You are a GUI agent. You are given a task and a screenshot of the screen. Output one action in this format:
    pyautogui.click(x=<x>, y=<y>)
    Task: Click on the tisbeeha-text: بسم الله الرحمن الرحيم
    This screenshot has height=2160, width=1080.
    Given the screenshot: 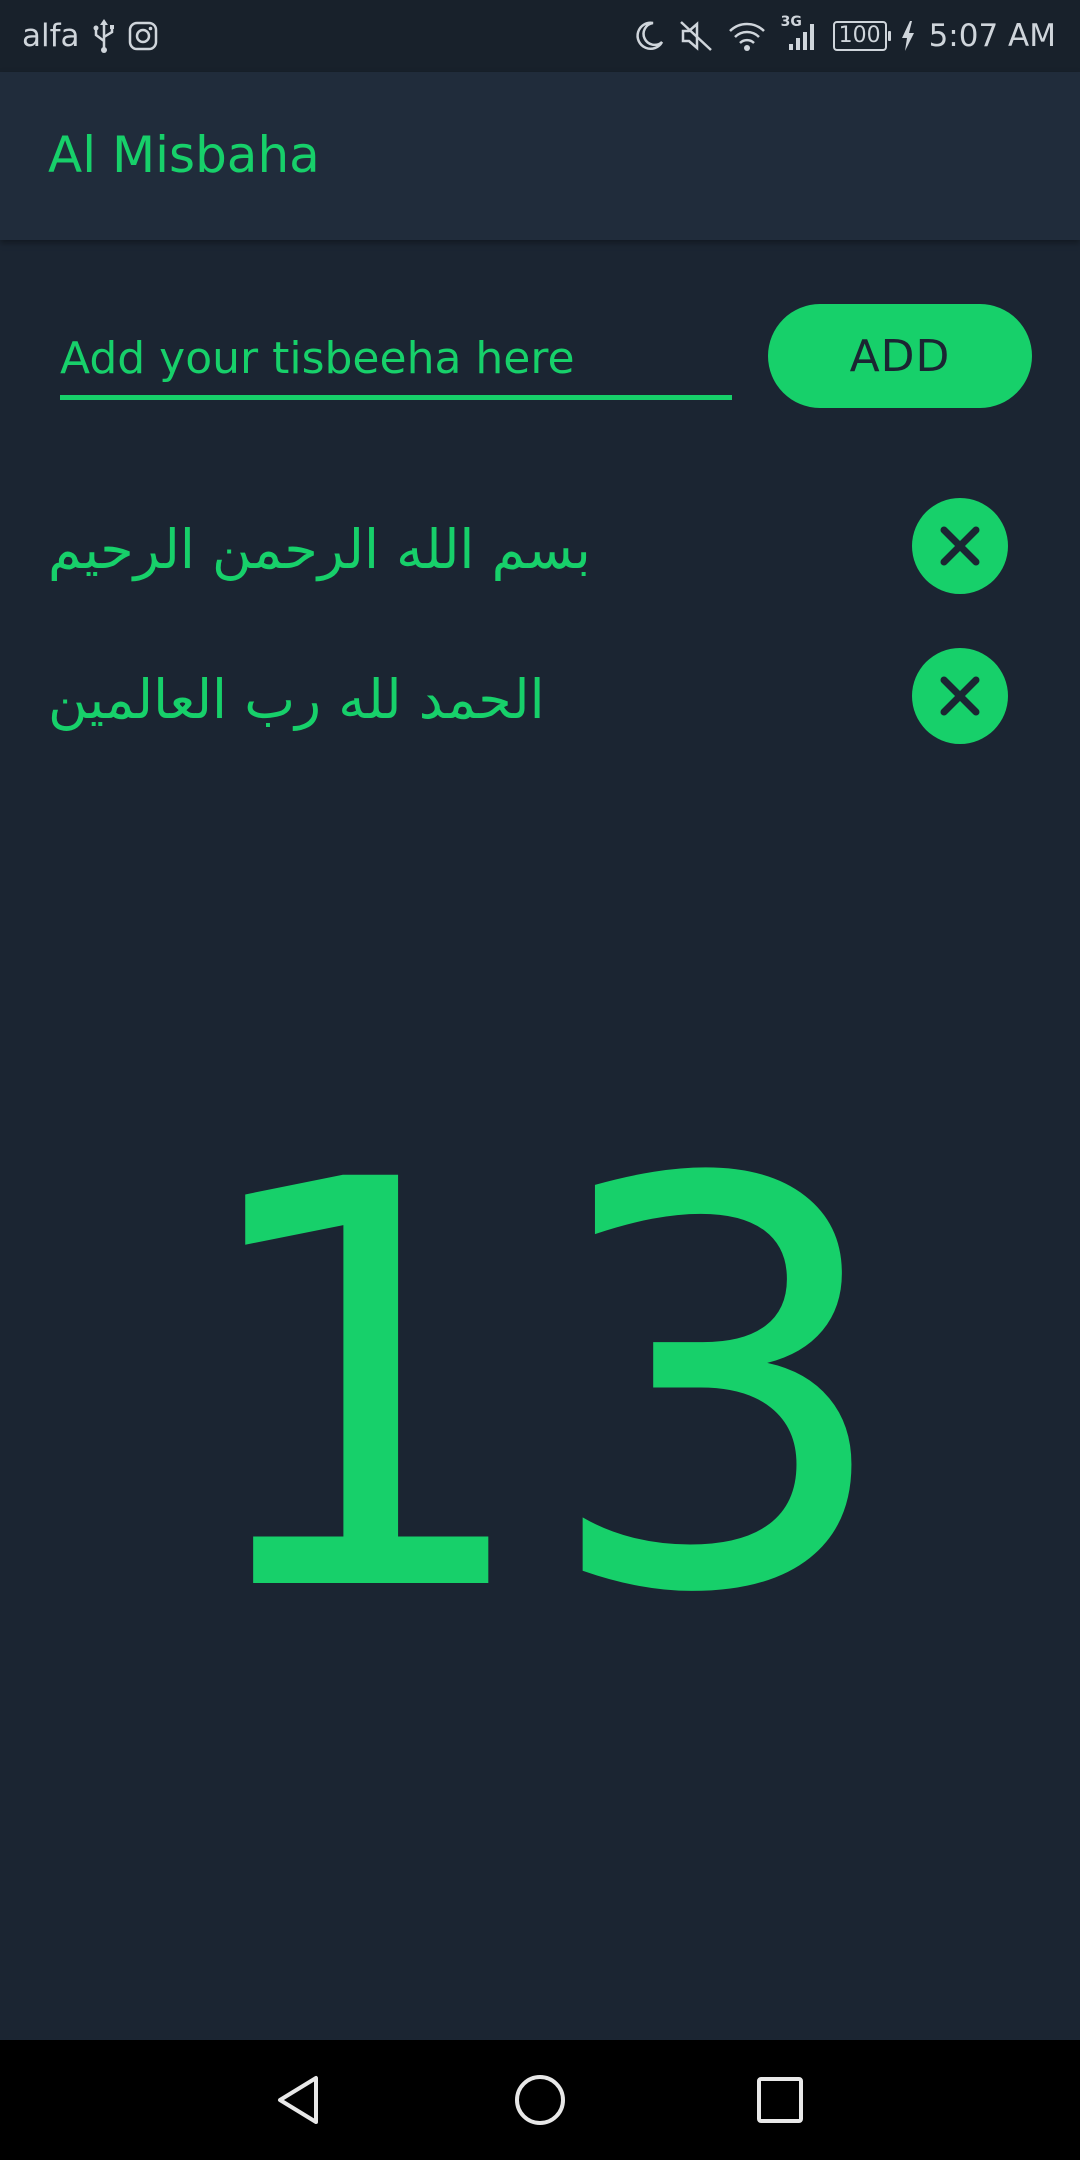 What is the action you would take?
    pyautogui.click(x=319, y=549)
    